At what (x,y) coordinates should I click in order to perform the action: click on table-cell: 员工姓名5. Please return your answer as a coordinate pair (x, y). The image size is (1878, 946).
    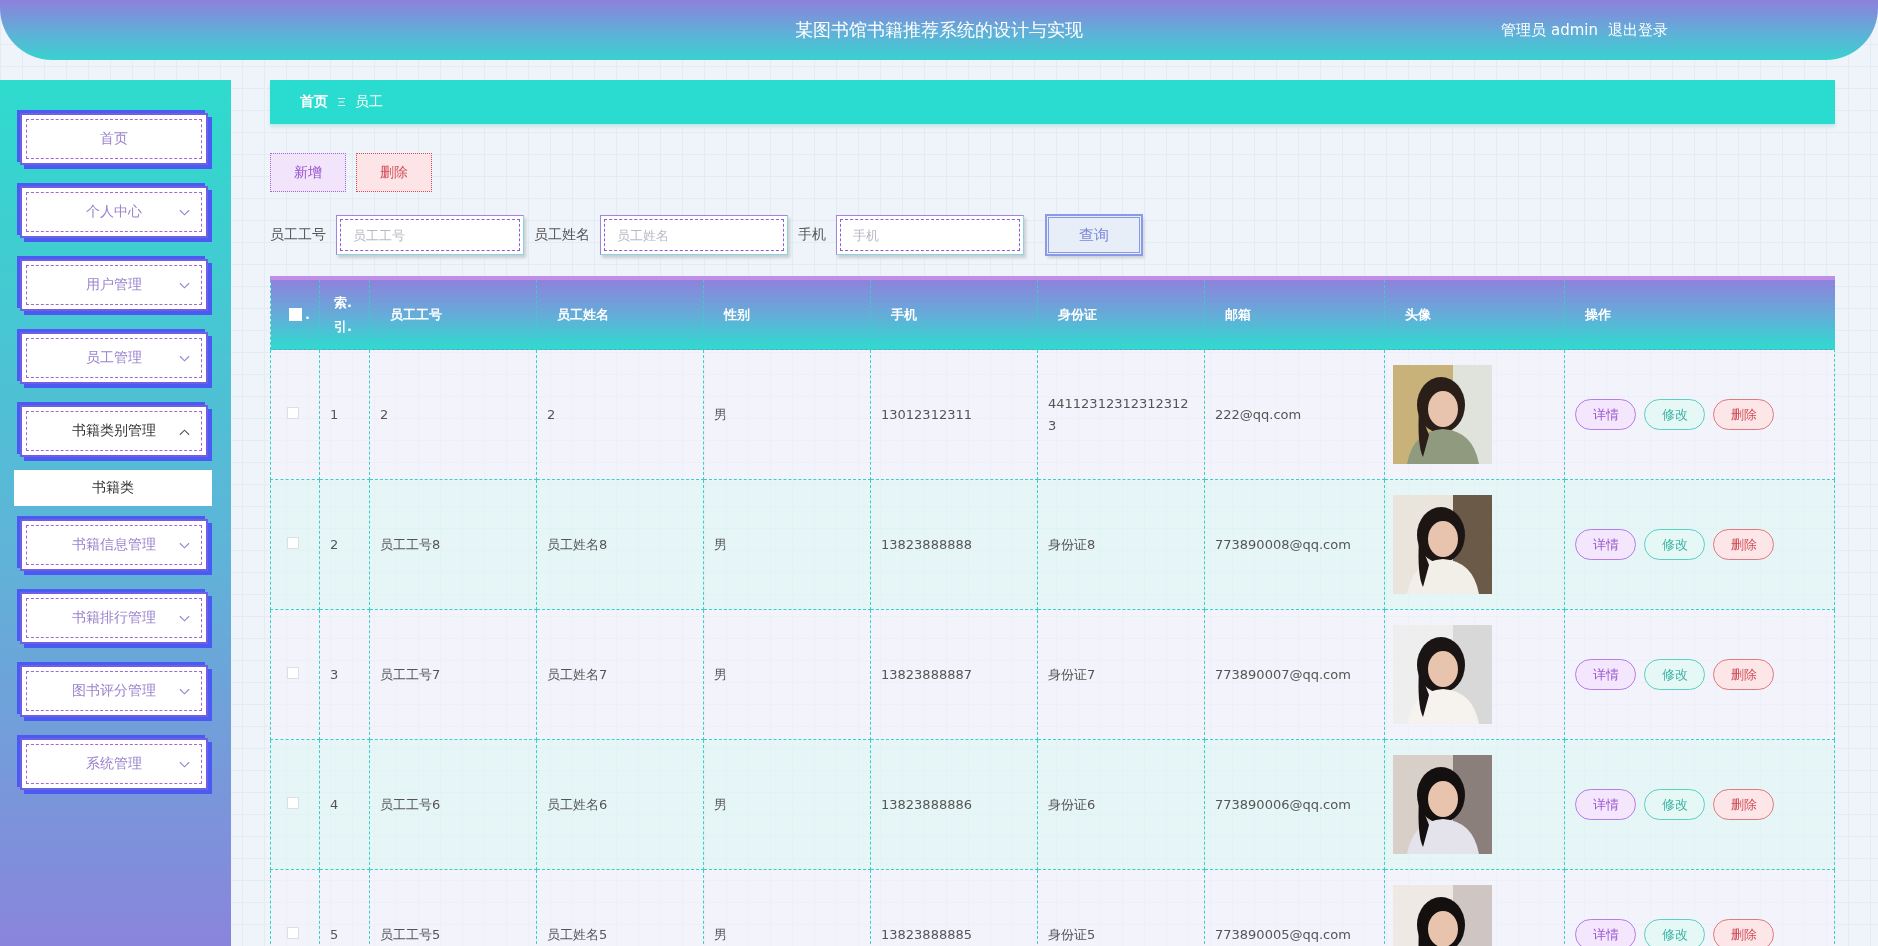
    Looking at the image, I should click on (620, 907).